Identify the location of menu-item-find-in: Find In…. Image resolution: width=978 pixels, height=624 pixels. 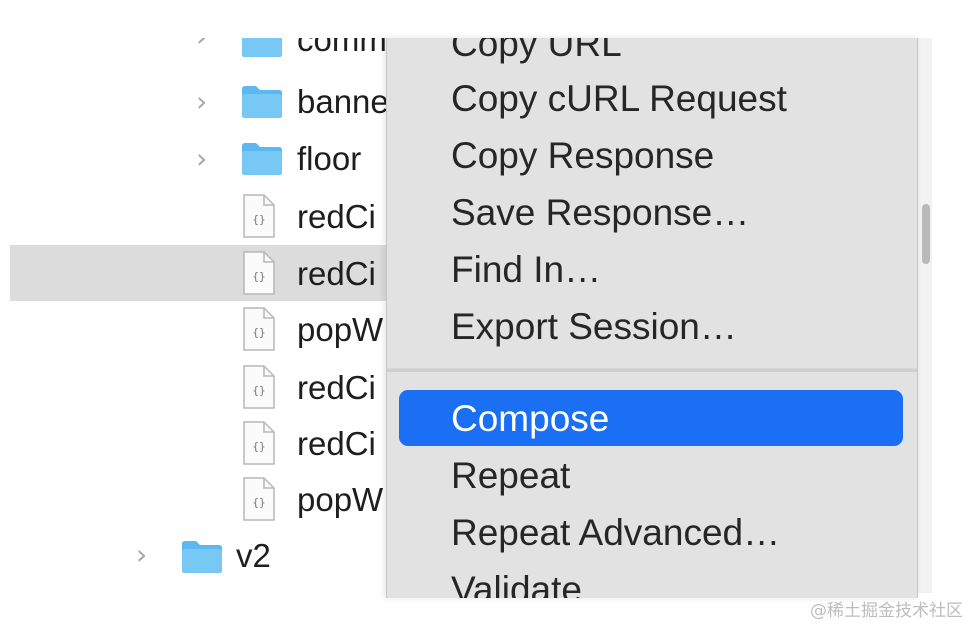
(526, 270).